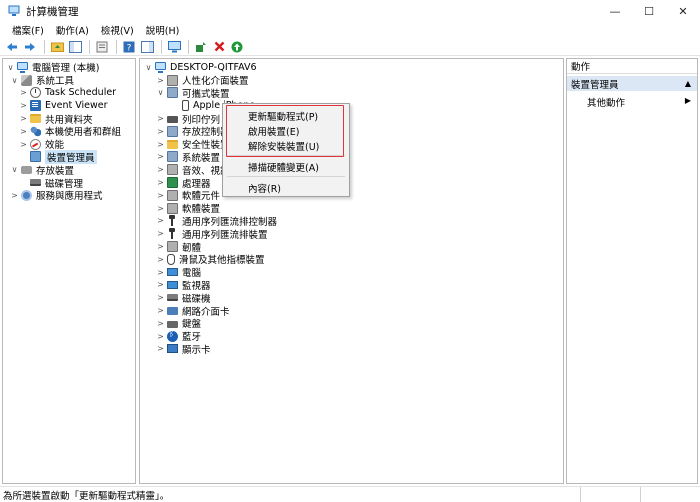  What do you see at coordinates (688, 83) in the screenshot?
I see `collapse-up-icon: ▲` at bounding box center [688, 83].